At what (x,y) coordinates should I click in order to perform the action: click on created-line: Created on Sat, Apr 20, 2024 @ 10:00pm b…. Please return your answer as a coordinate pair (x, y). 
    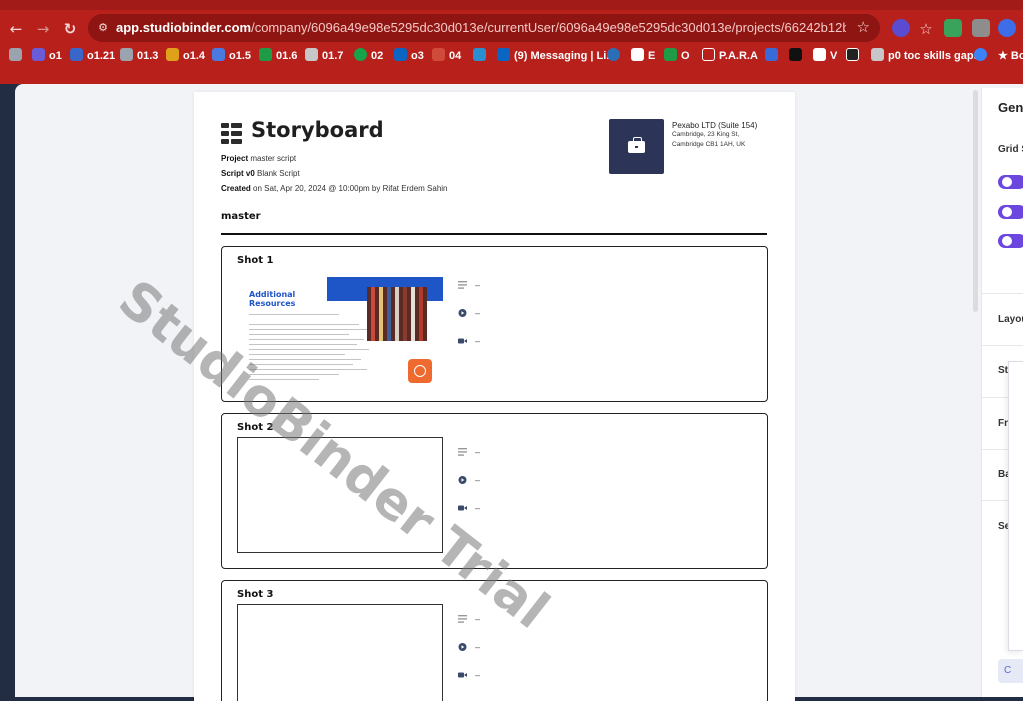
    Looking at the image, I should click on (334, 188).